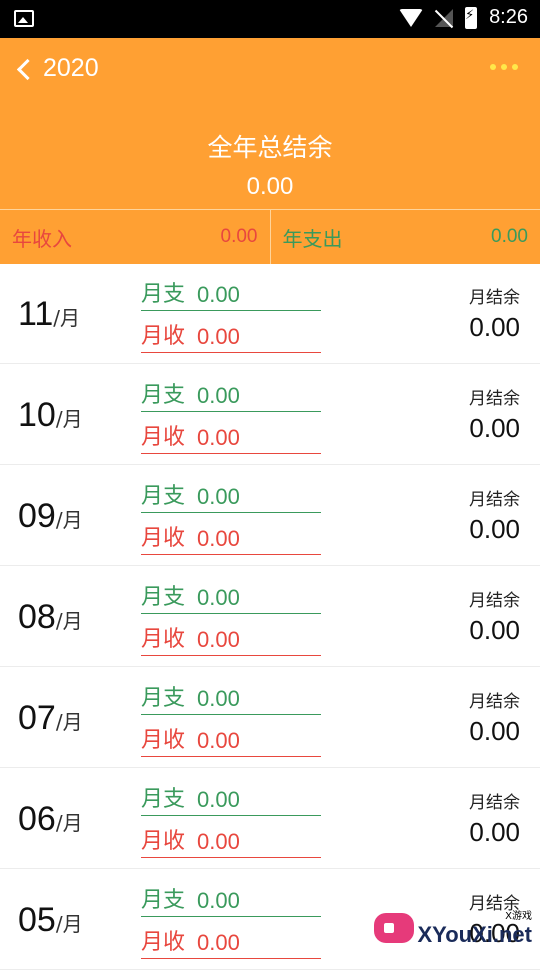 The width and height of the screenshot is (540, 970). I want to click on year-expense-value: 0.00, so click(509, 237).